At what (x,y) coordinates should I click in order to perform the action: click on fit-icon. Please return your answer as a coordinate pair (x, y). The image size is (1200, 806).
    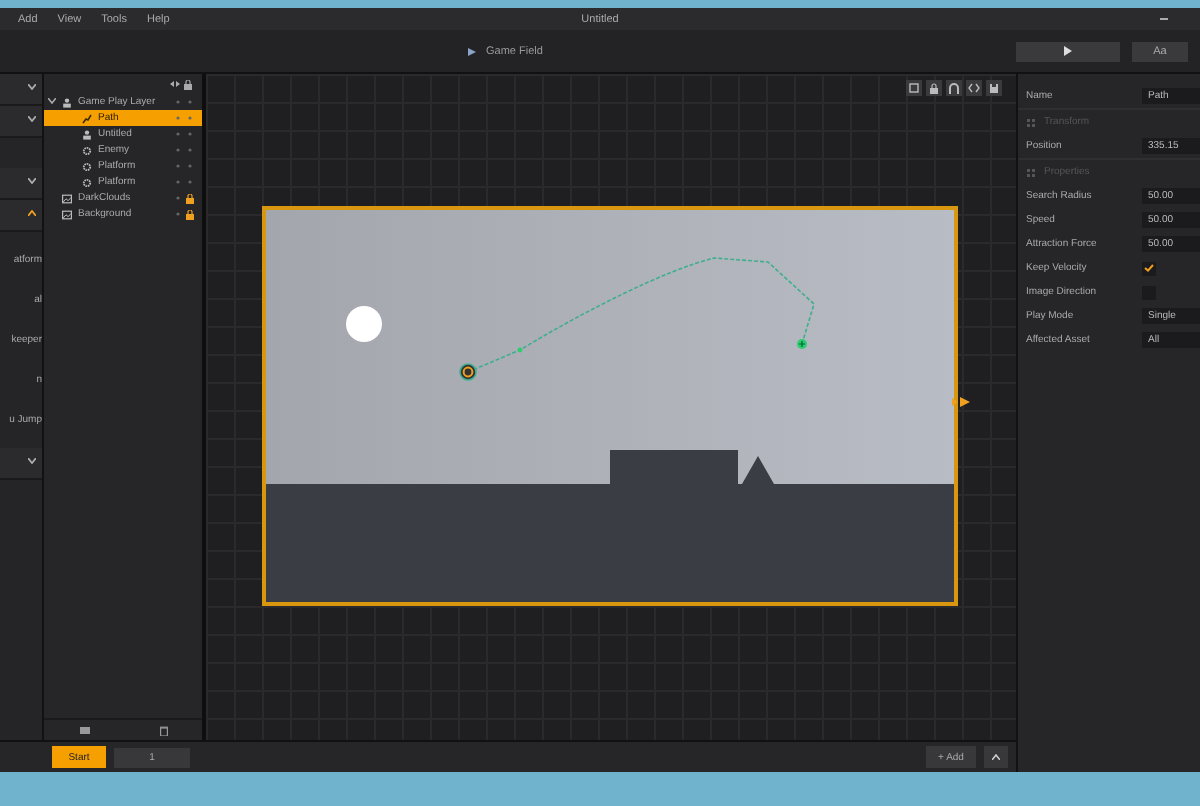
    Looking at the image, I should click on (914, 88).